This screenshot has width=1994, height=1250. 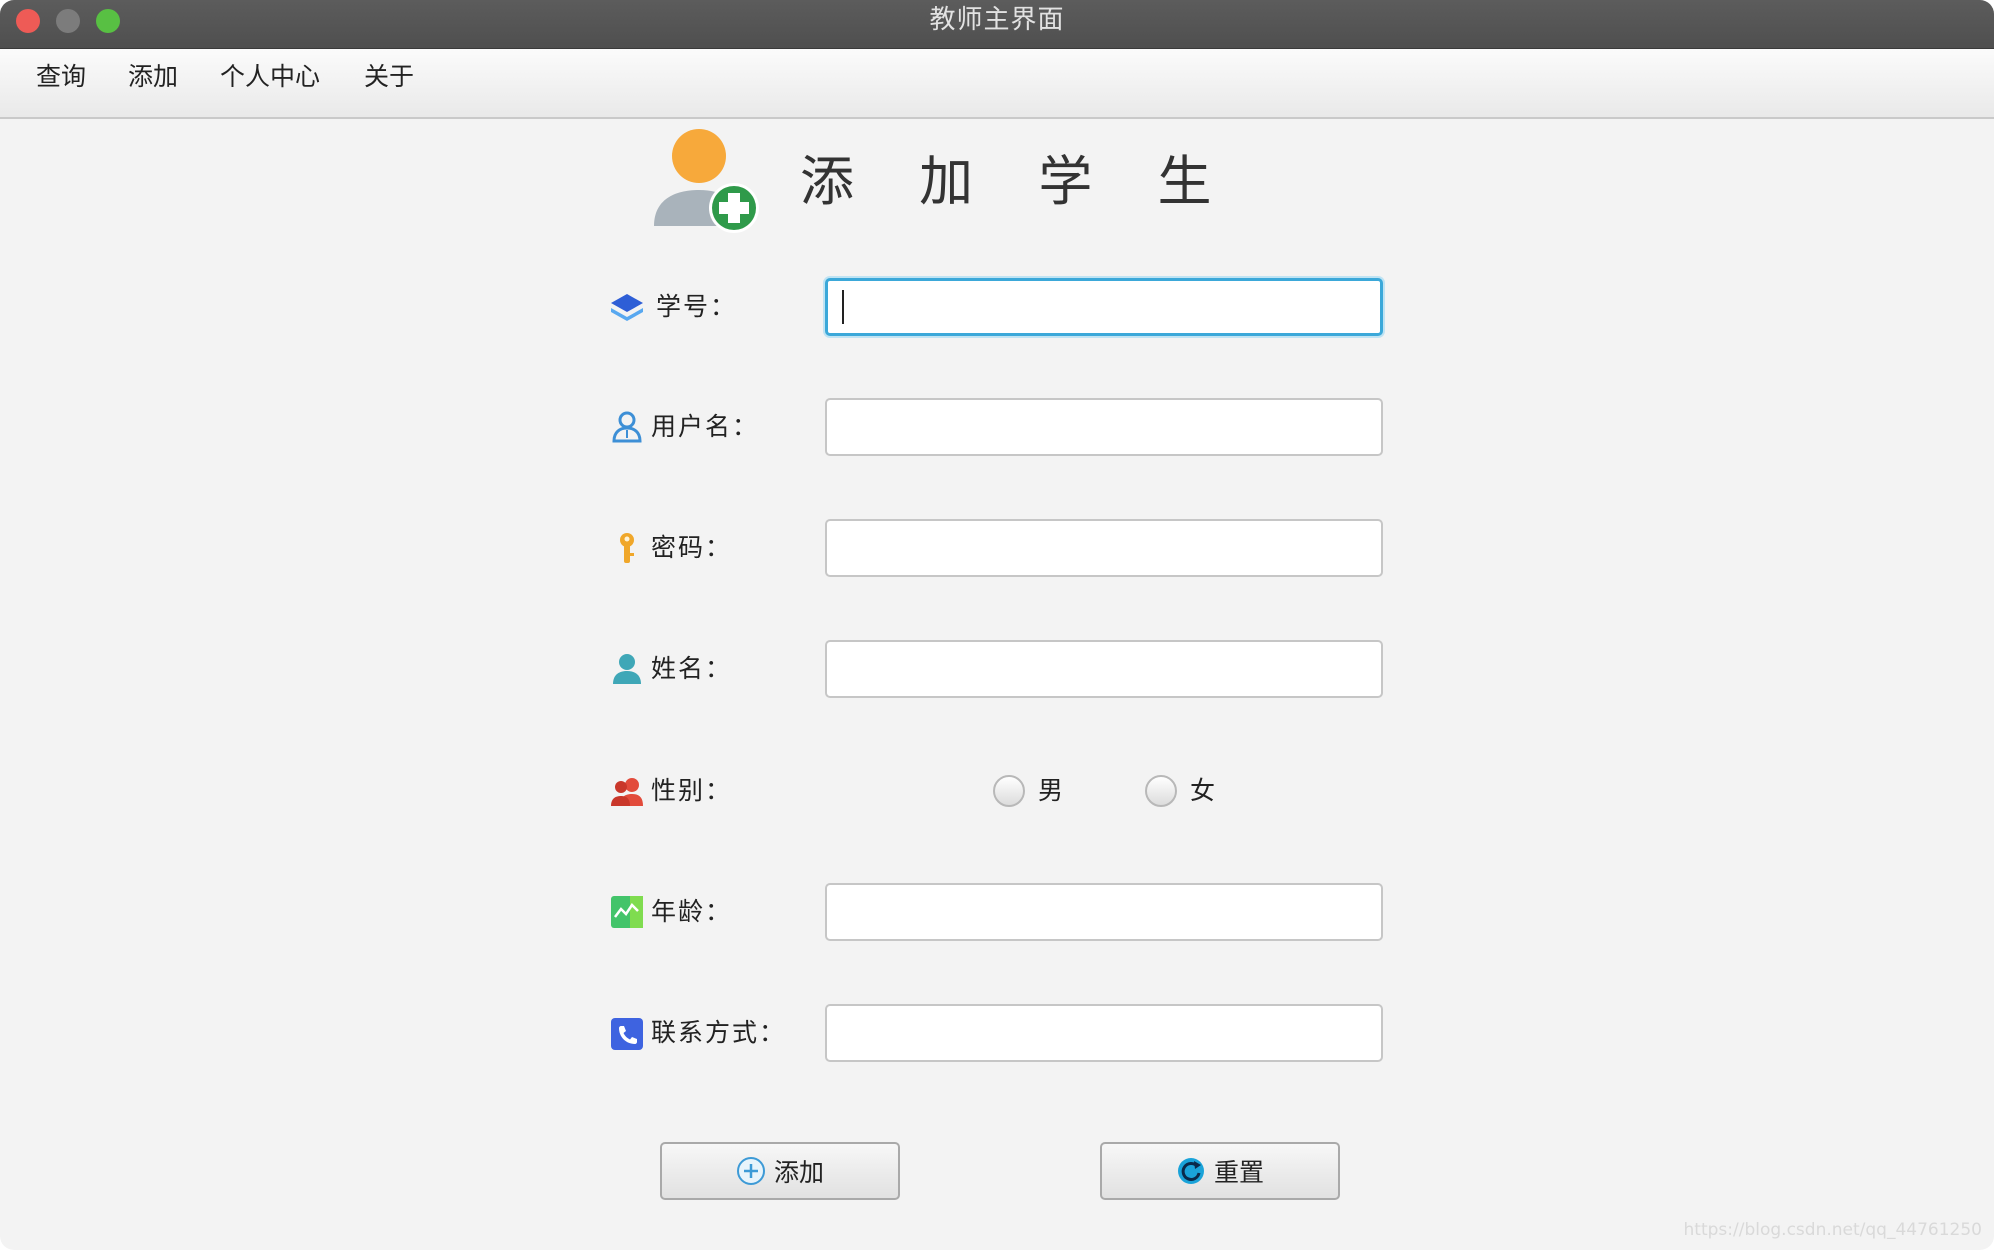 What do you see at coordinates (627, 792) in the screenshot?
I see `users-icon` at bounding box center [627, 792].